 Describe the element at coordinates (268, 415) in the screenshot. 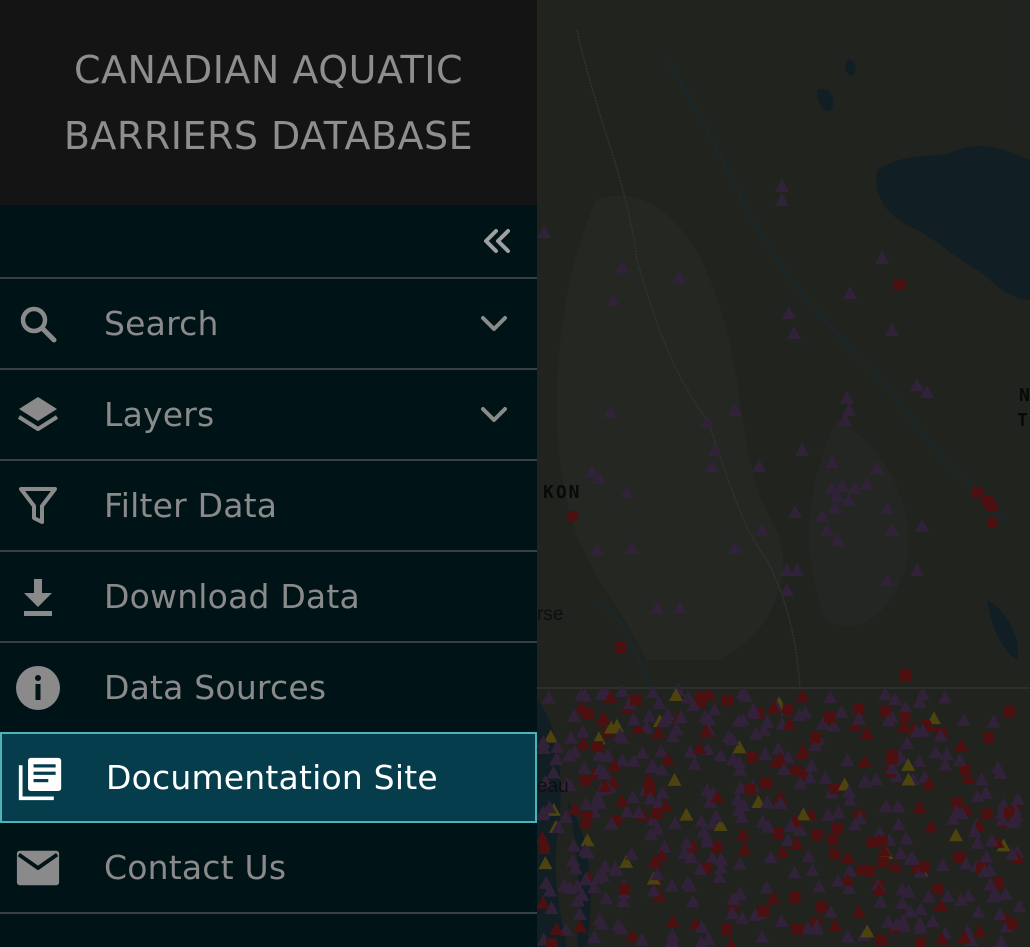

I see `nav-item-layers: Layers` at that location.